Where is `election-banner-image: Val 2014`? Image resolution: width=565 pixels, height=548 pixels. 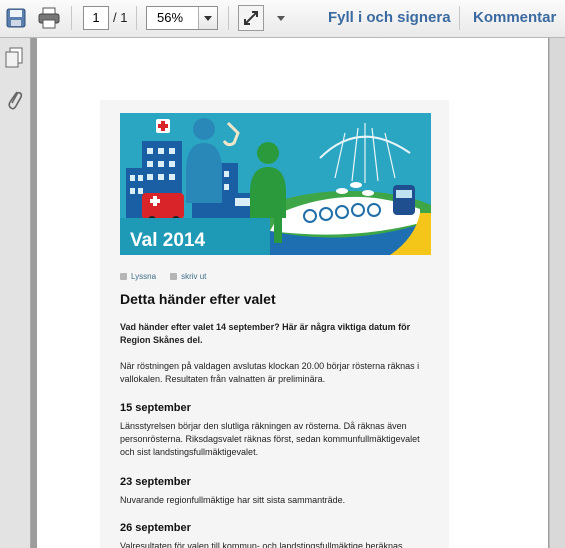
election-banner-image: Val 2014 is located at coordinates (275, 184).